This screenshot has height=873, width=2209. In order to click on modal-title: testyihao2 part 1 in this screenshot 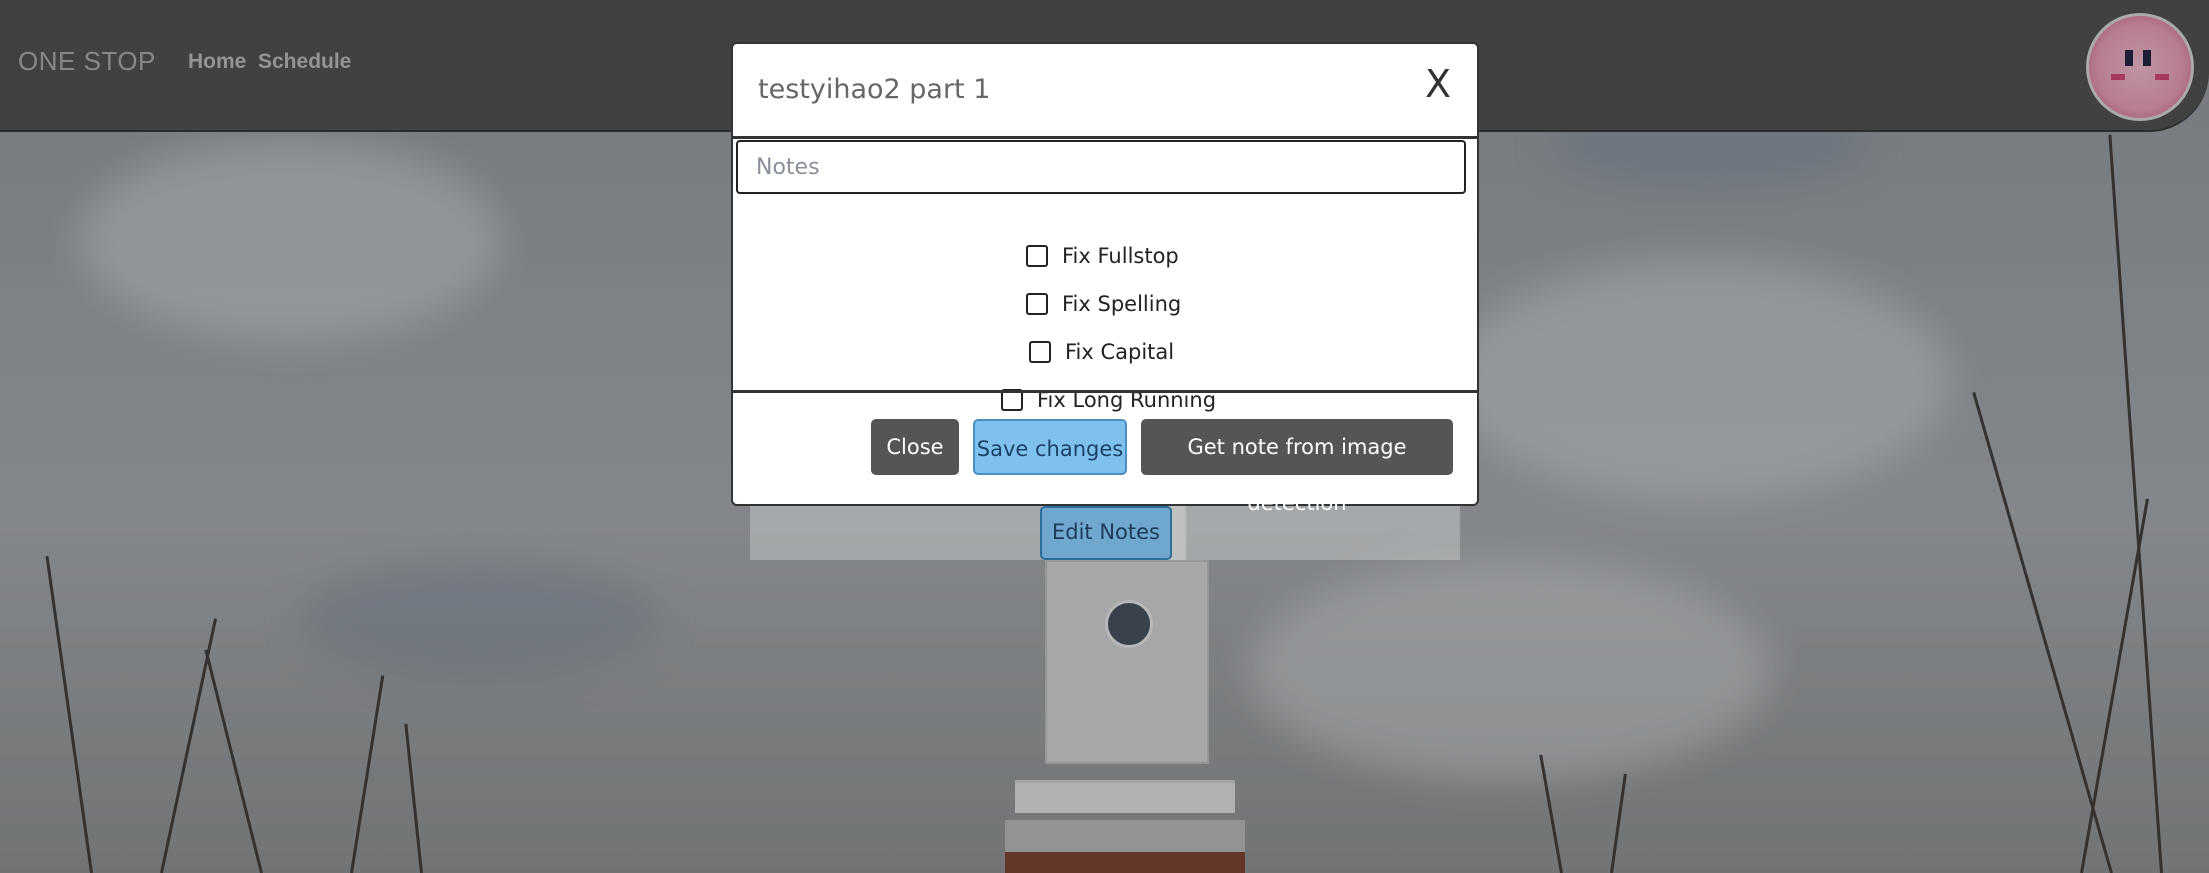, I will do `click(874, 89)`.